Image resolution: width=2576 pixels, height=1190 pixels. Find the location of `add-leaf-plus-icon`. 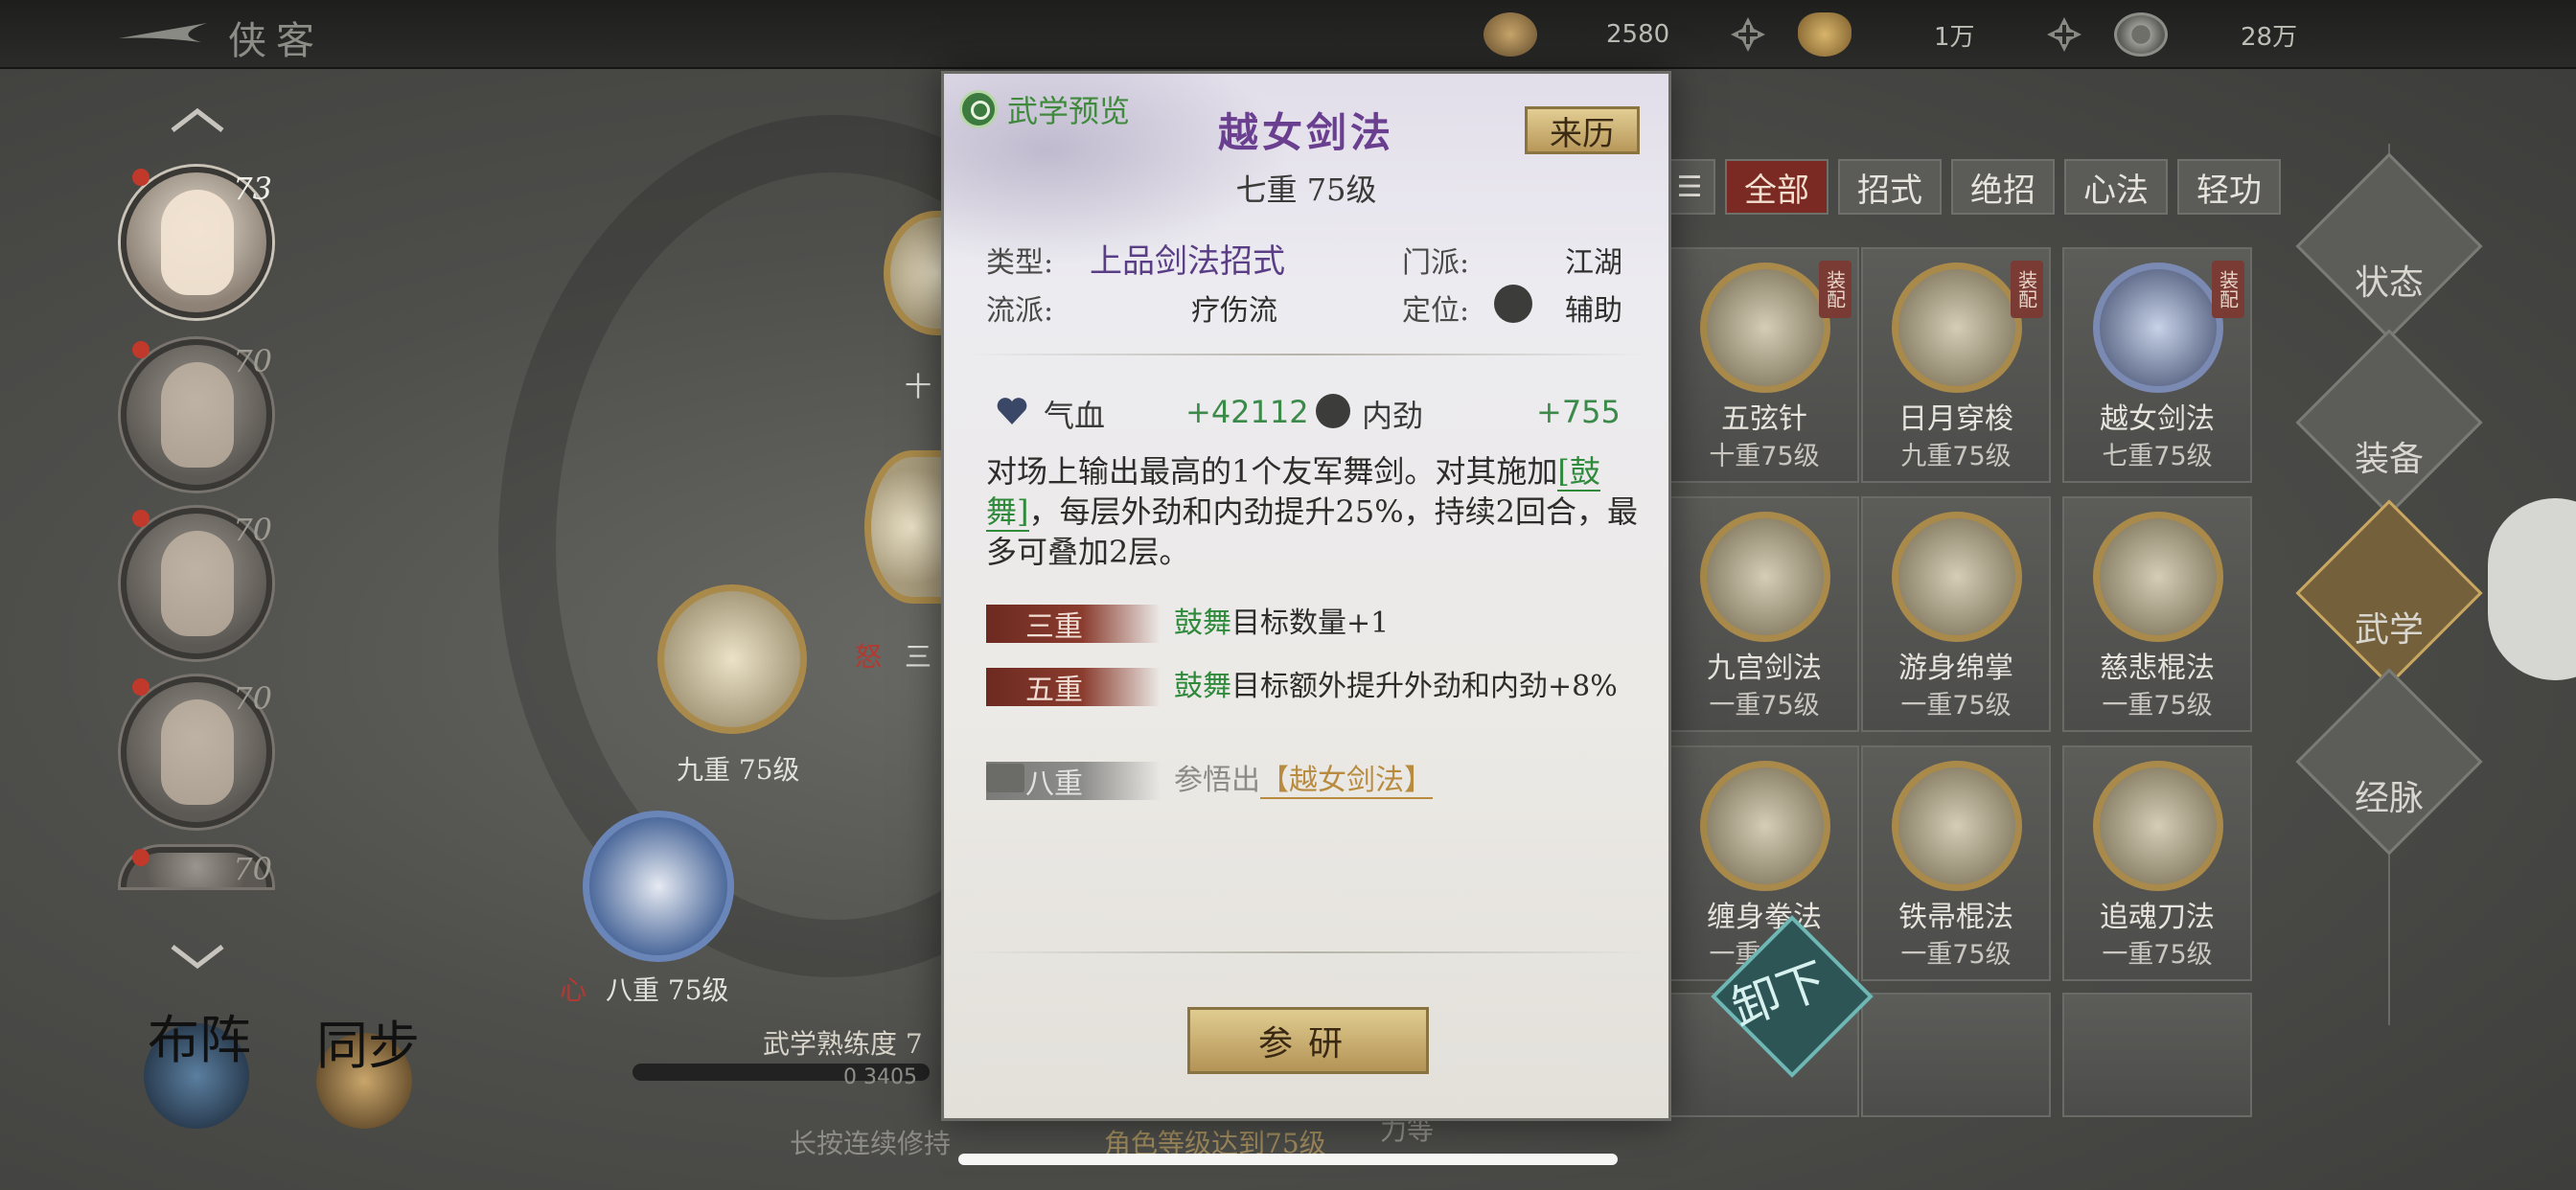

add-leaf-plus-icon is located at coordinates (1748, 35).